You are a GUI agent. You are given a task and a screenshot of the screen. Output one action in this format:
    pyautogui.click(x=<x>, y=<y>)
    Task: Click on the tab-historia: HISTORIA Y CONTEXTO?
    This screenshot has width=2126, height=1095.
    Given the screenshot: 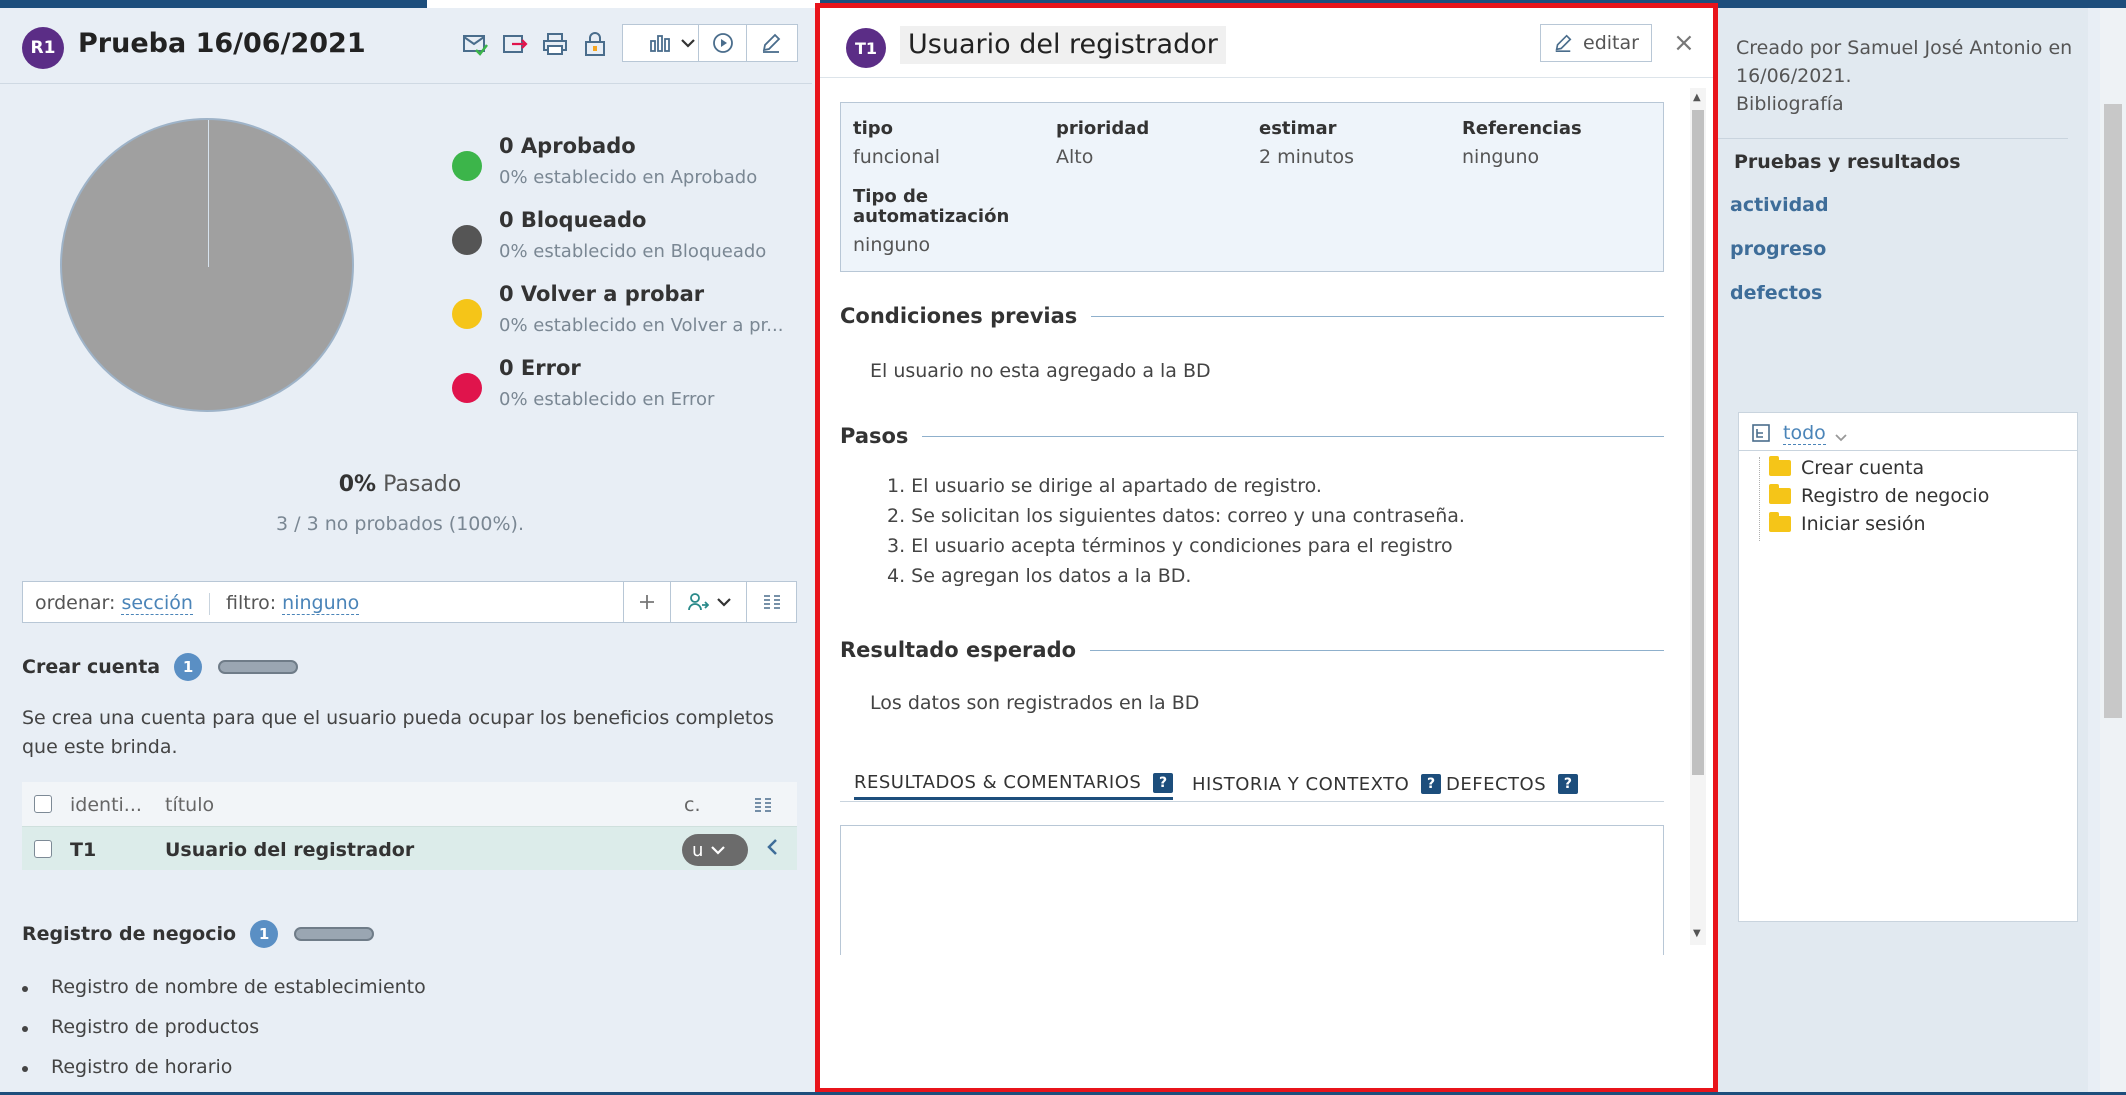 What is the action you would take?
    pyautogui.click(x=1317, y=784)
    